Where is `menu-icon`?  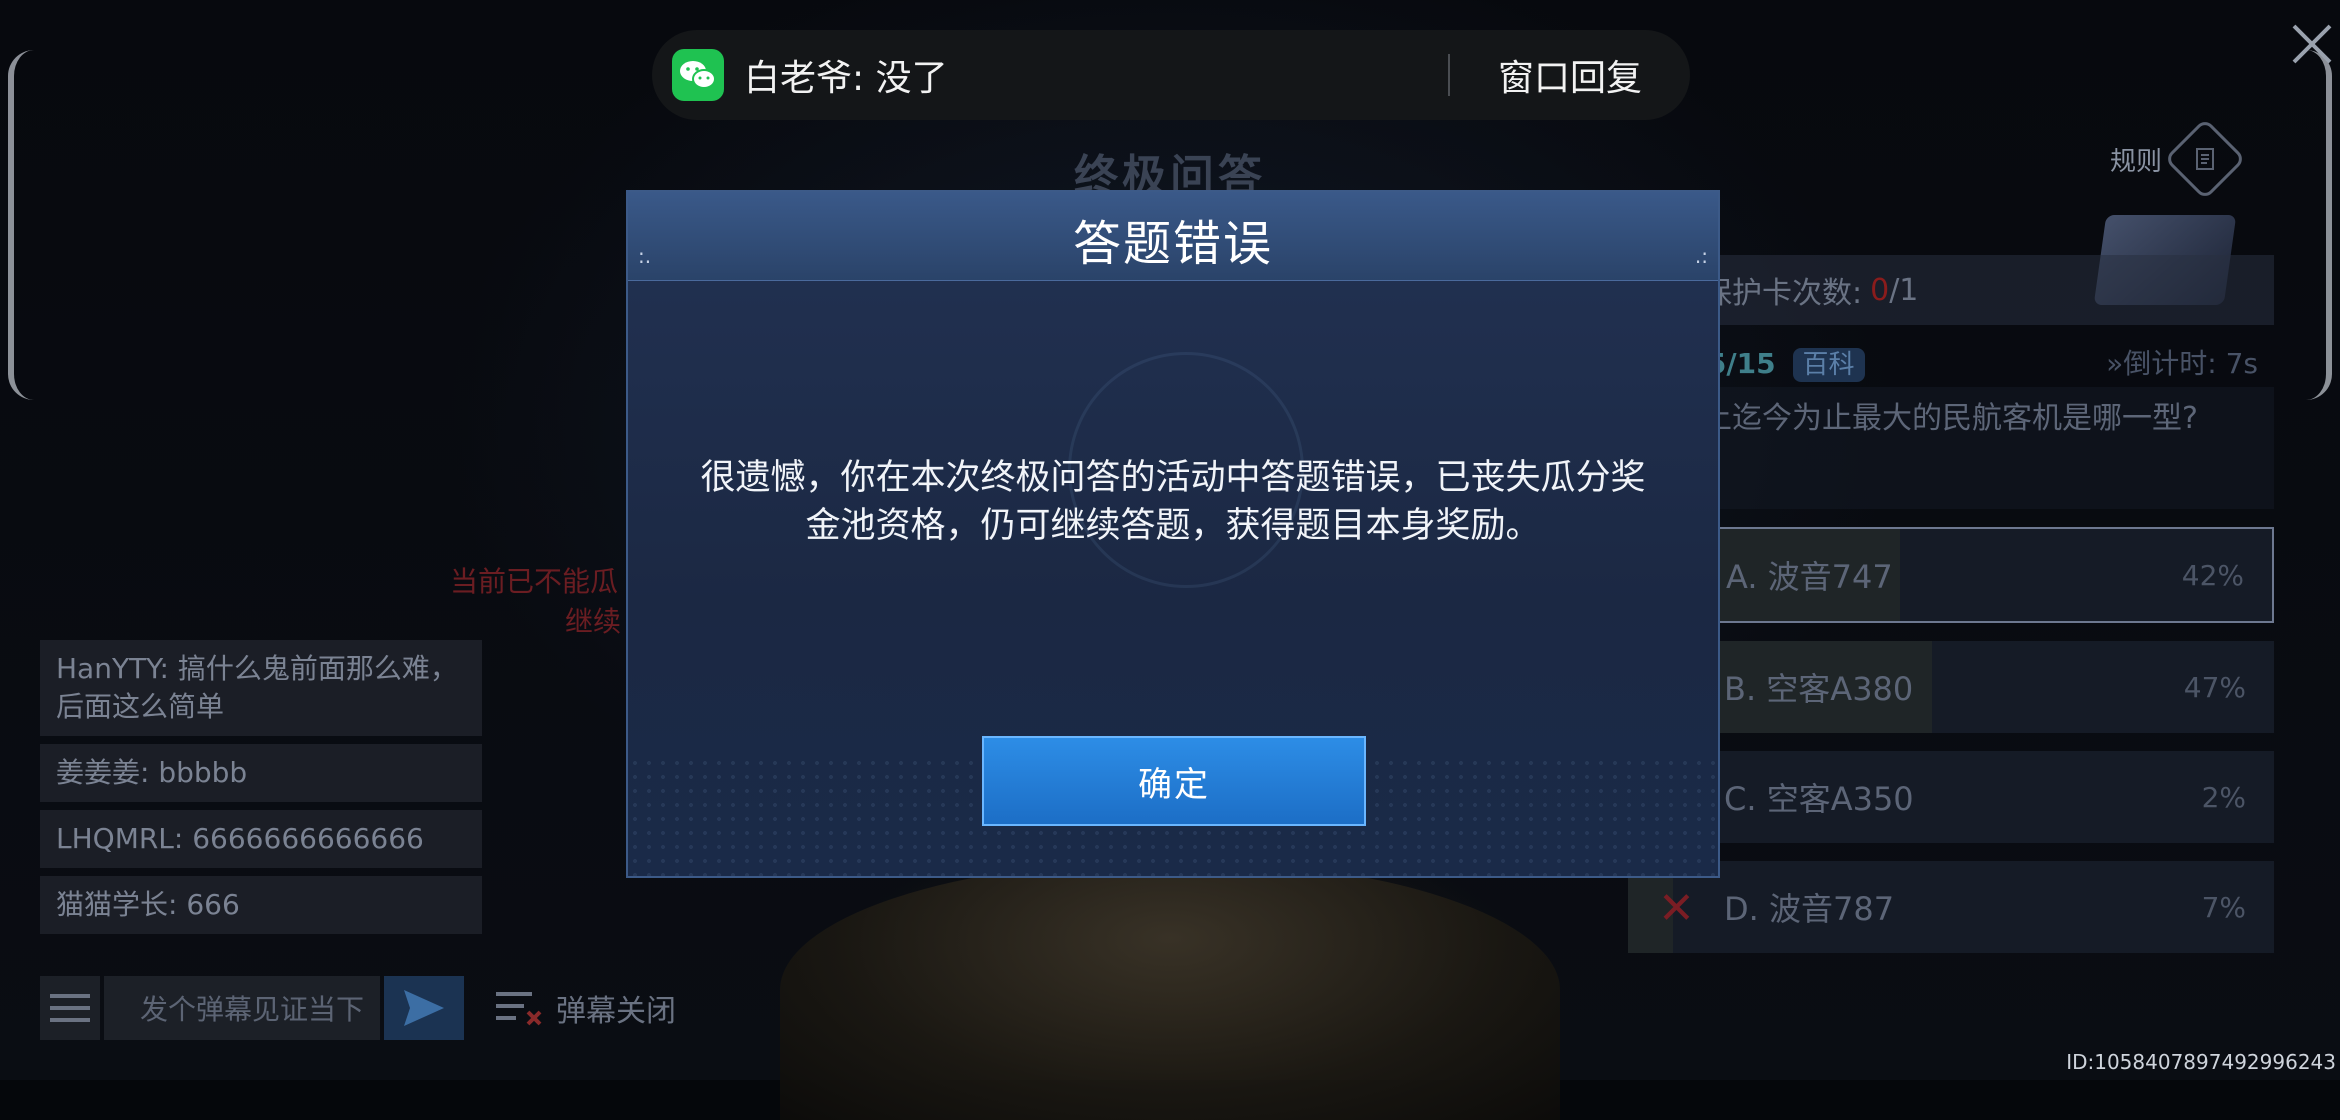
menu-icon is located at coordinates (70, 1008).